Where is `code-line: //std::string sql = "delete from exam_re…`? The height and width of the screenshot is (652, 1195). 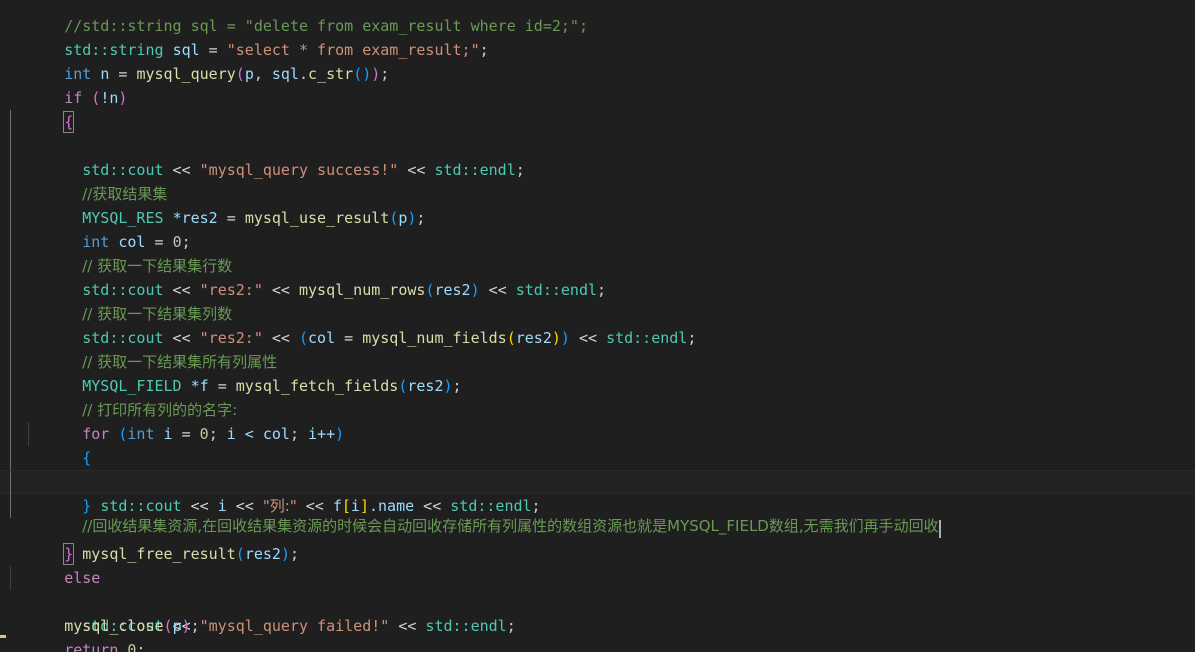 code-line: //std::string sql = "delete from exam_re… is located at coordinates (597, 17).